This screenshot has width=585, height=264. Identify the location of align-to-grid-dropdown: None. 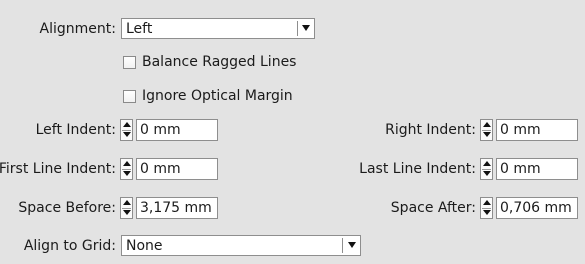
(241, 245).